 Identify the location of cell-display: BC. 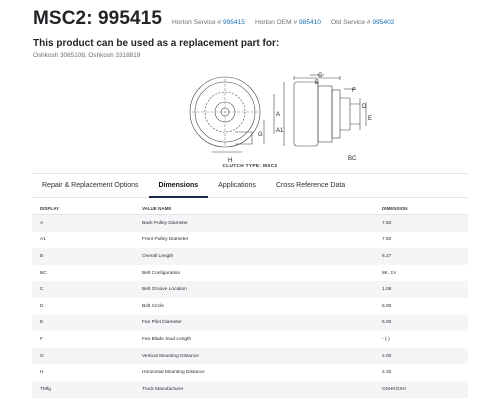
(43, 273).